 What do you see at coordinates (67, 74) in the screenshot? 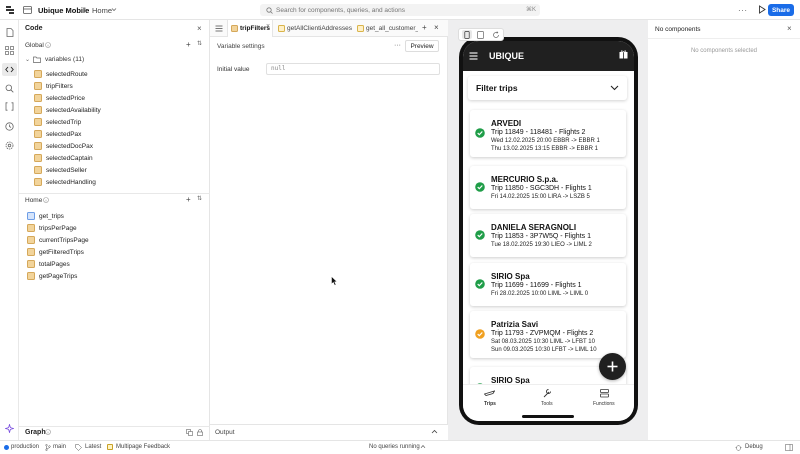
I see `variable-item: selectedRoute` at bounding box center [67, 74].